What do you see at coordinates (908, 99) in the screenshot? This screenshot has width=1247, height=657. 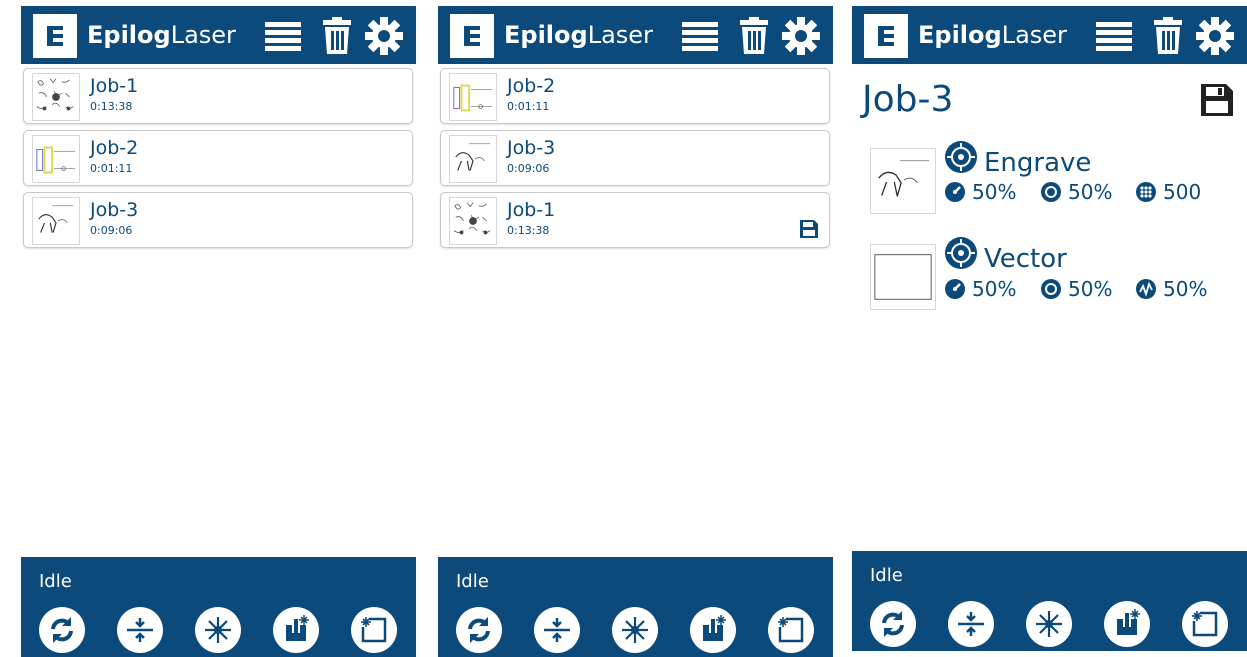 I see `job-title: Job-3` at bounding box center [908, 99].